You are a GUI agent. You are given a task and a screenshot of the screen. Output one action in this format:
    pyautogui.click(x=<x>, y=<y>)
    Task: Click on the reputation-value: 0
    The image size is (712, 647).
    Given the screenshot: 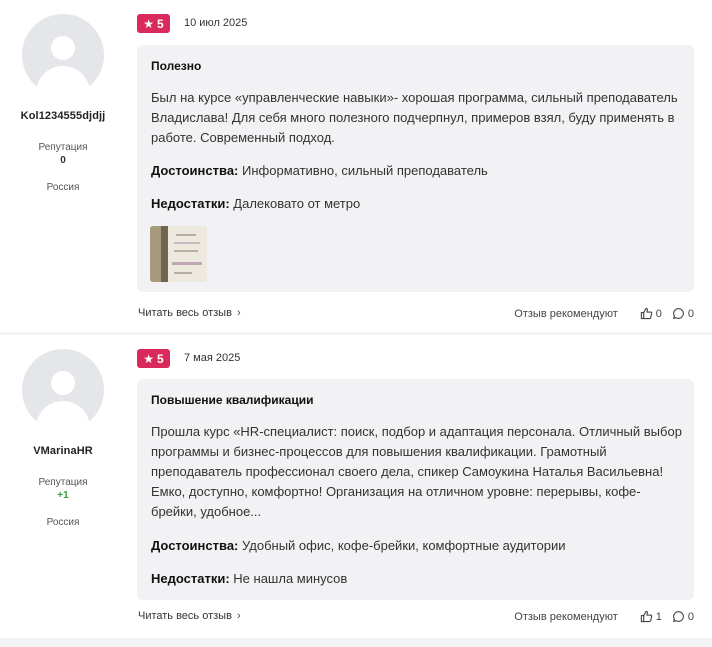 What is the action you would take?
    pyautogui.click(x=63, y=160)
    